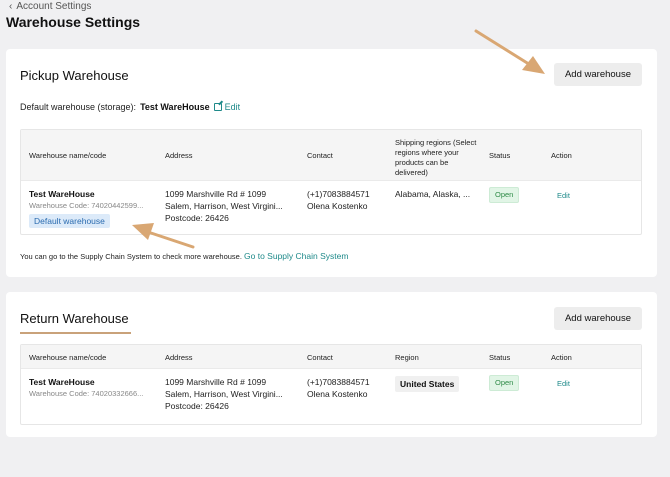 The image size is (670, 477). What do you see at coordinates (232, 107) in the screenshot?
I see `edit-label: Edit` at bounding box center [232, 107].